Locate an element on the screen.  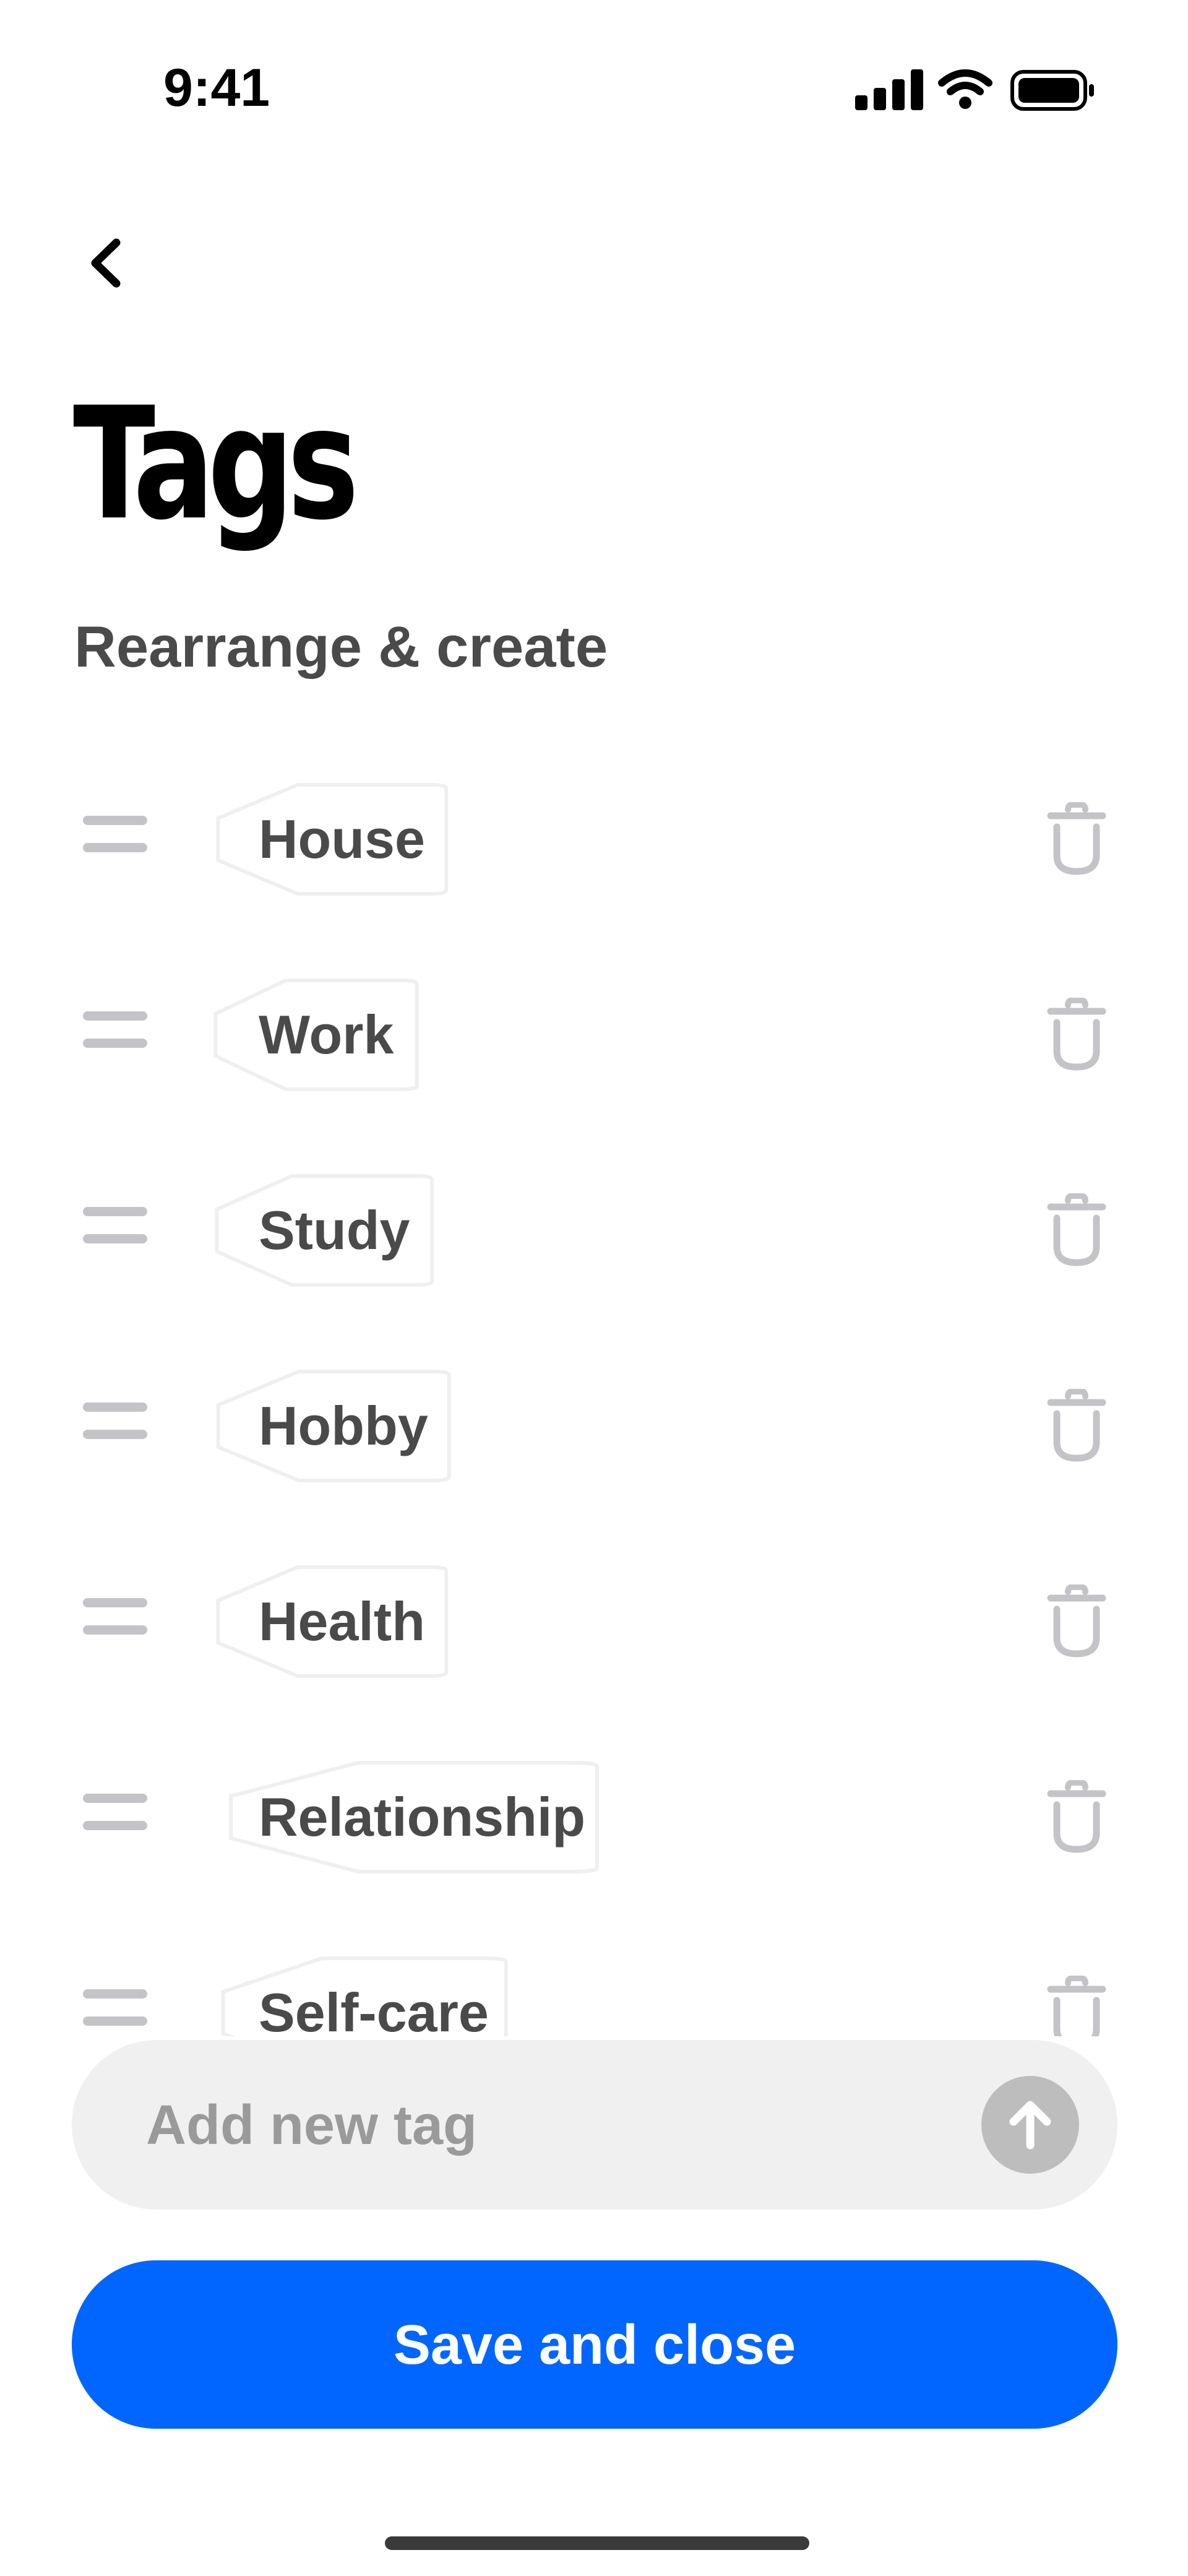
tag-row: Work is located at coordinates (594, 1035).